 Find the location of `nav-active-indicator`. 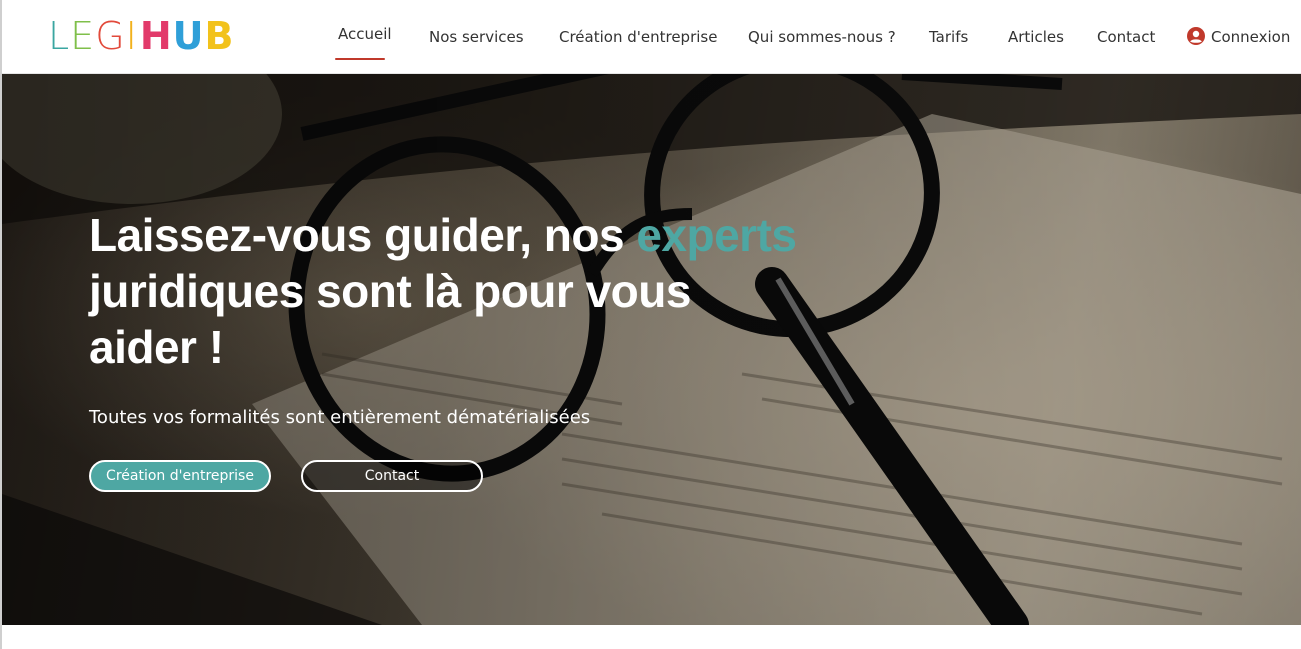

nav-active-indicator is located at coordinates (360, 59).